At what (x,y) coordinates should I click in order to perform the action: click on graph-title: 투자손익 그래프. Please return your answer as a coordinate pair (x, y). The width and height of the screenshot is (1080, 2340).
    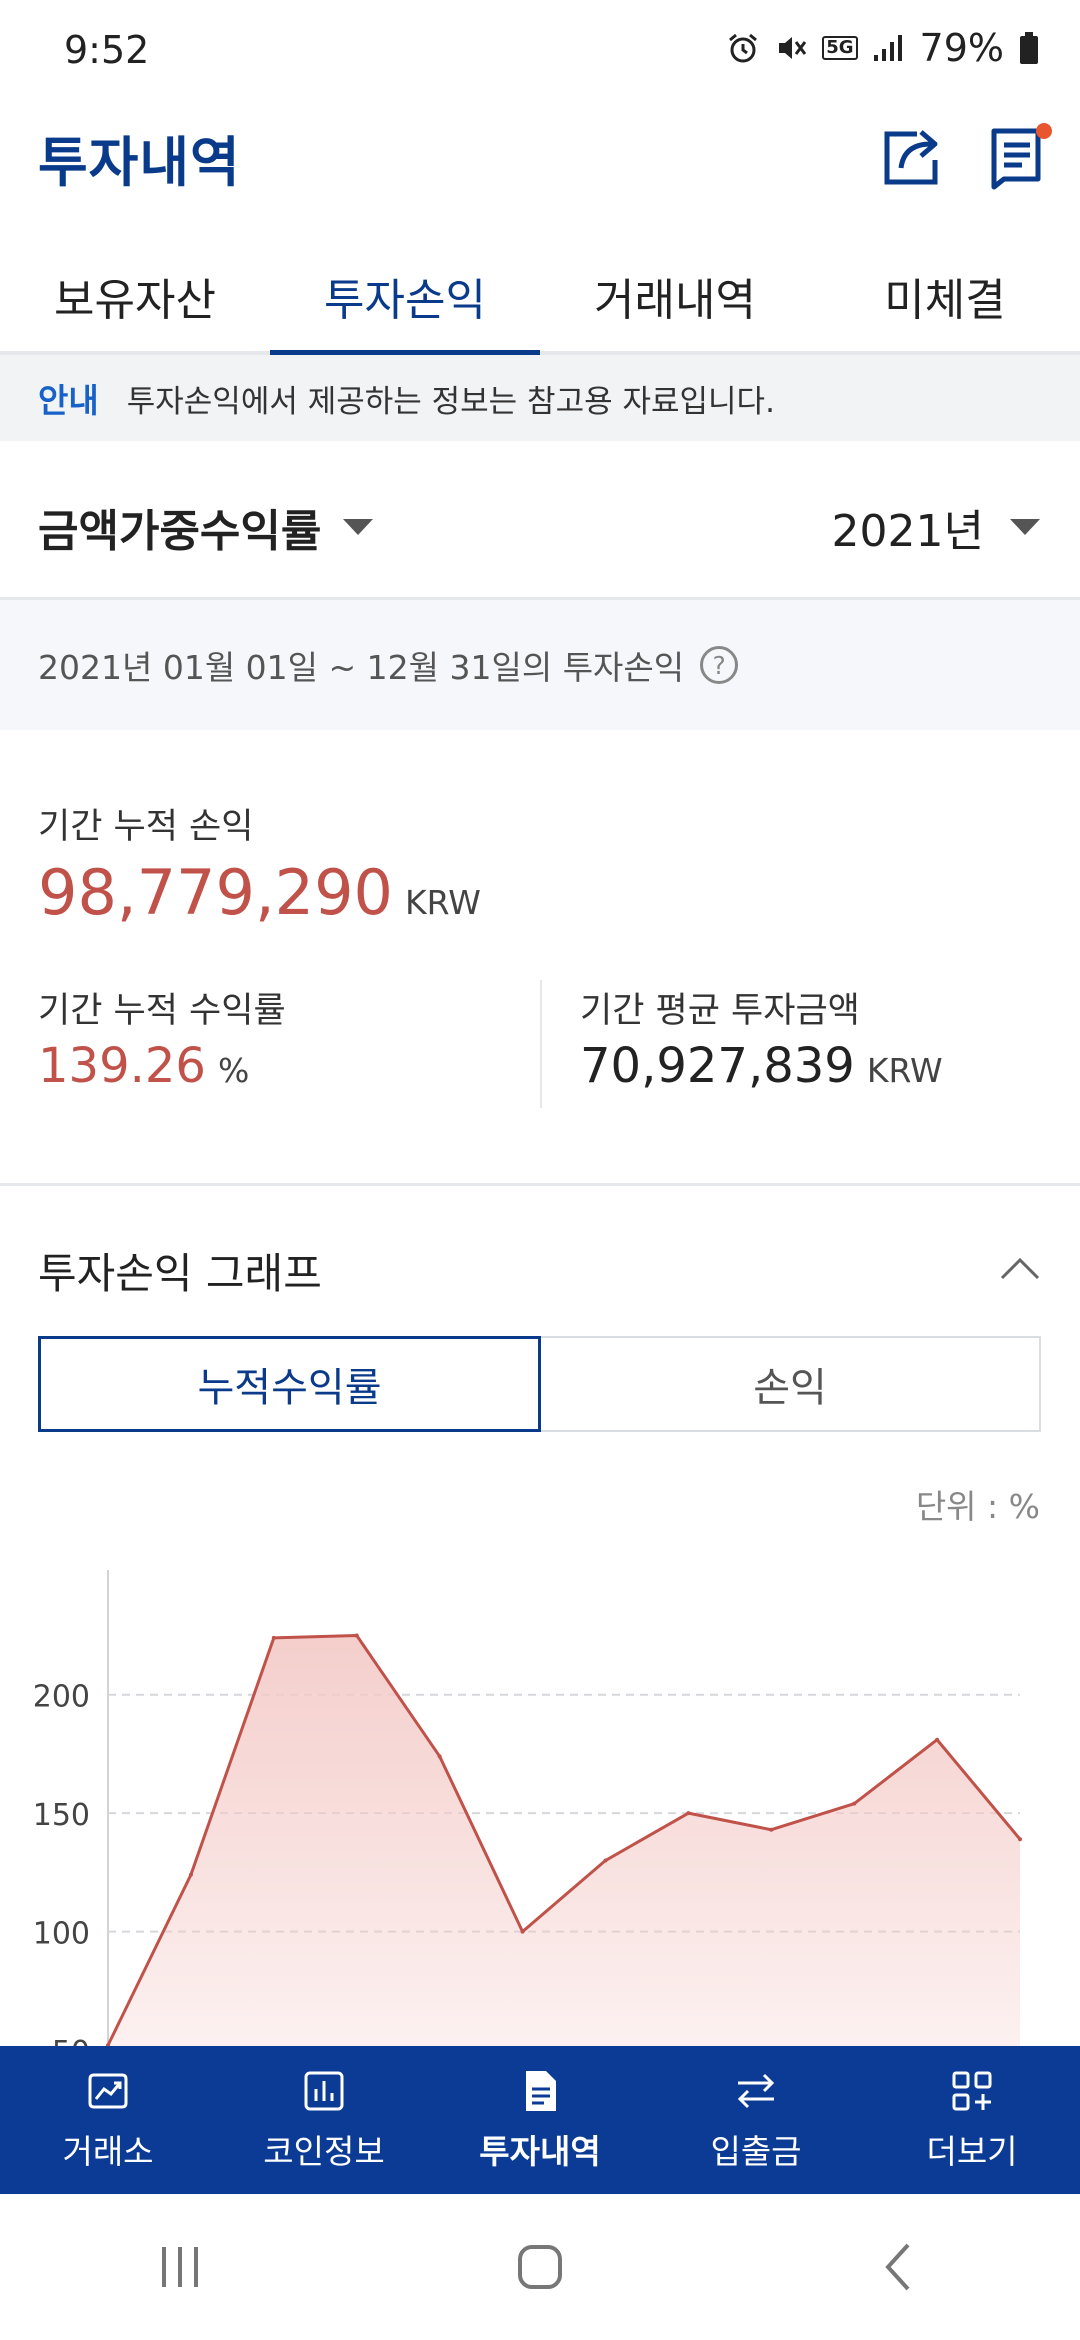
    Looking at the image, I should click on (180, 1273).